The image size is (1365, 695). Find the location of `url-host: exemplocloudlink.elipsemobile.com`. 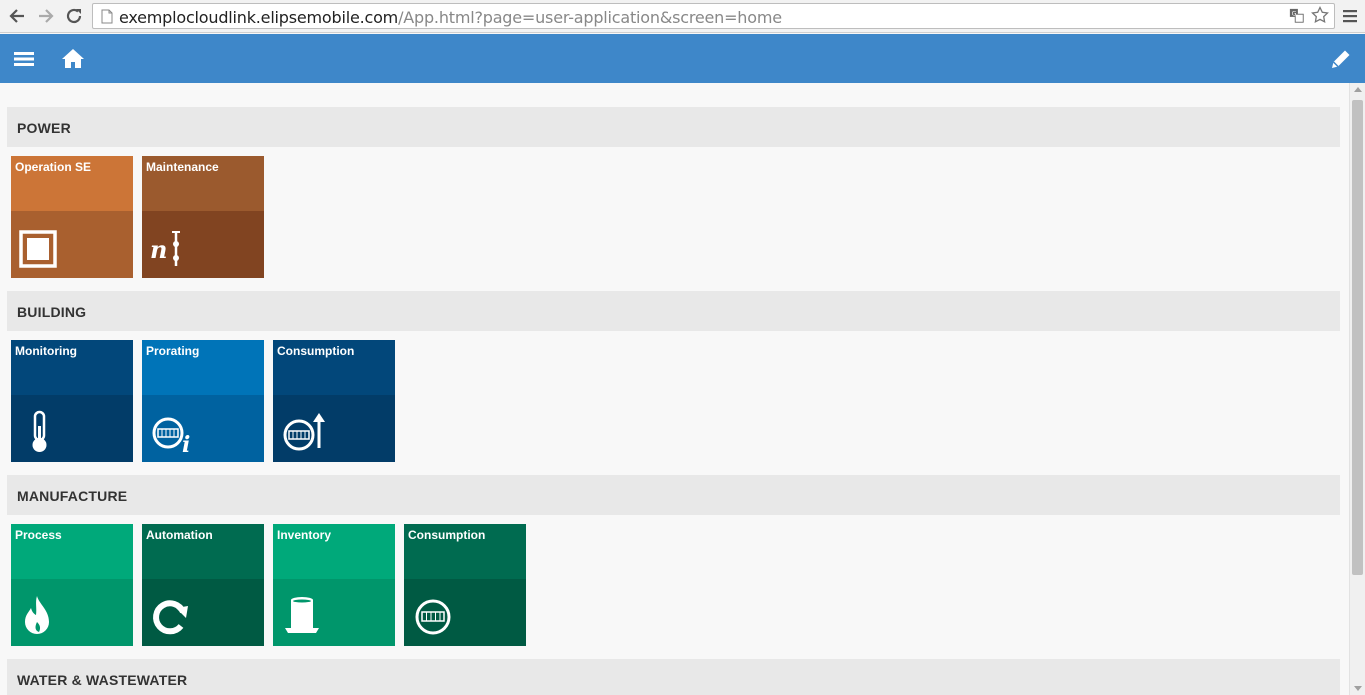

url-host: exemplocloudlink.elipsemobile.com is located at coordinates (259, 17).